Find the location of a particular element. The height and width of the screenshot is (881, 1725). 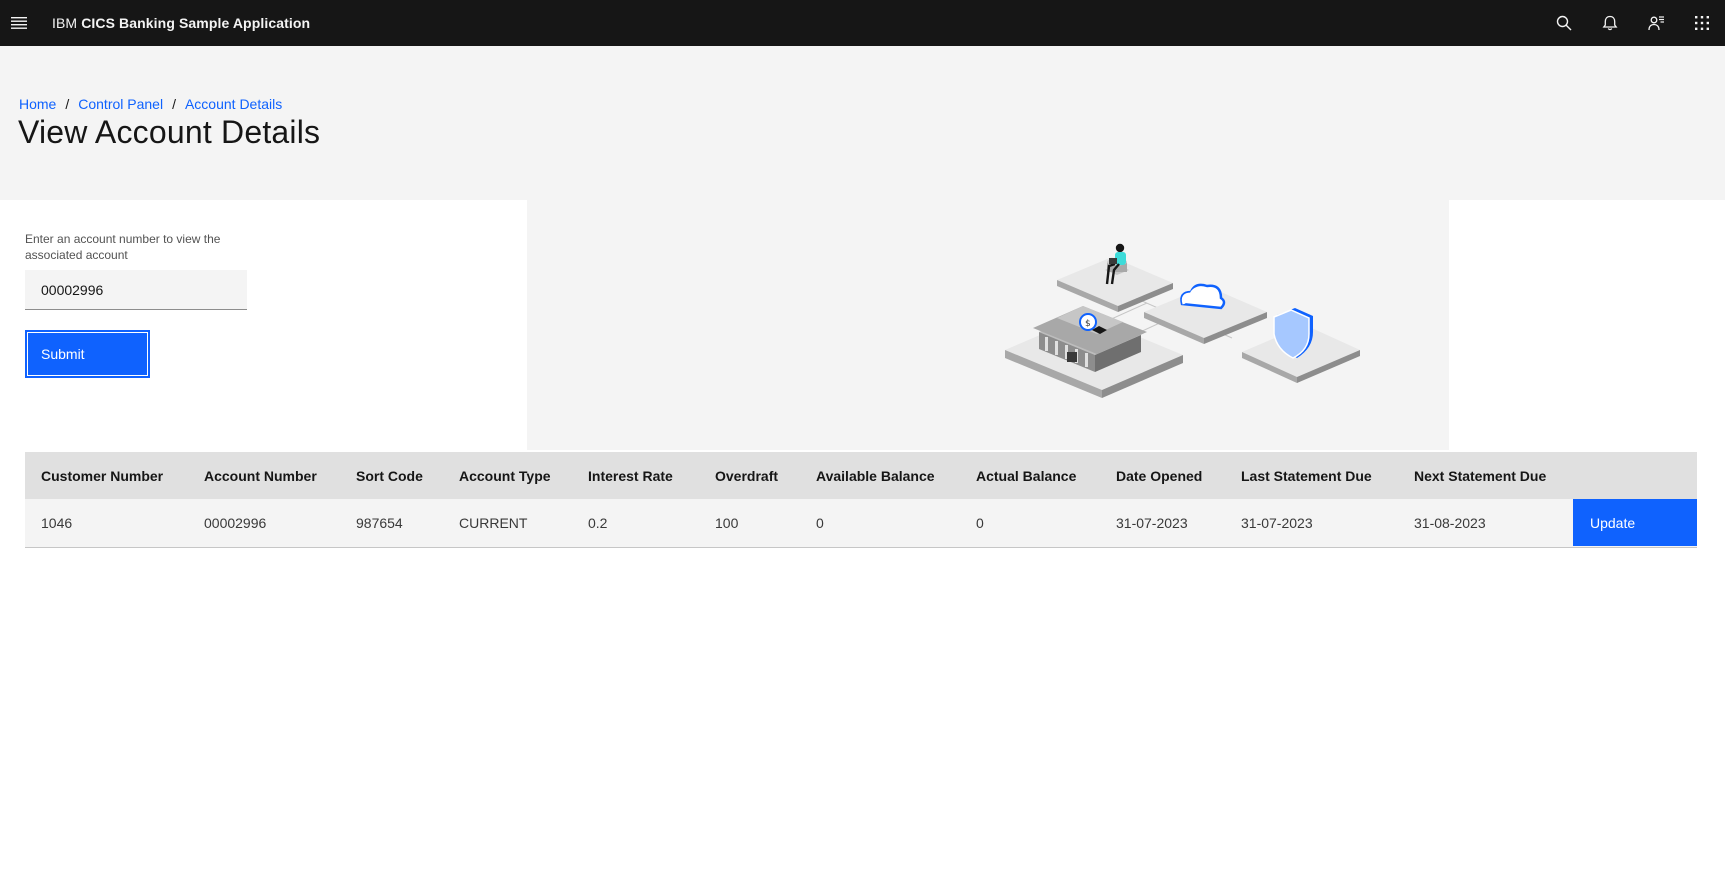

column-header: Account Type is located at coordinates (505, 475).